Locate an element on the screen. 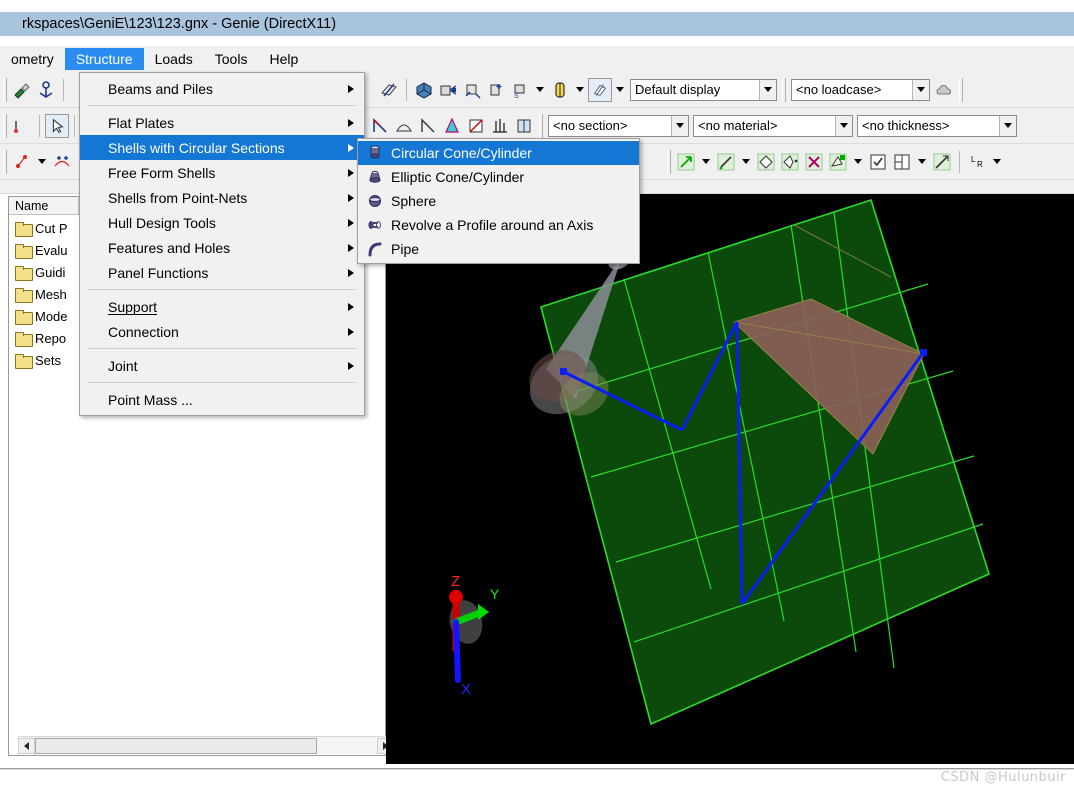  submenu-item-elliptic-cone-cylinder: Elliptic Cone/Cylinder is located at coordinates (498, 177).